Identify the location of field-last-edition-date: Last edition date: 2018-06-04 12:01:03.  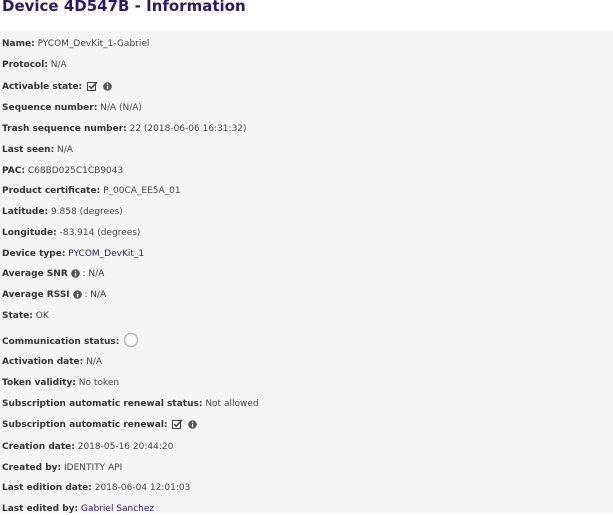
(96, 488).